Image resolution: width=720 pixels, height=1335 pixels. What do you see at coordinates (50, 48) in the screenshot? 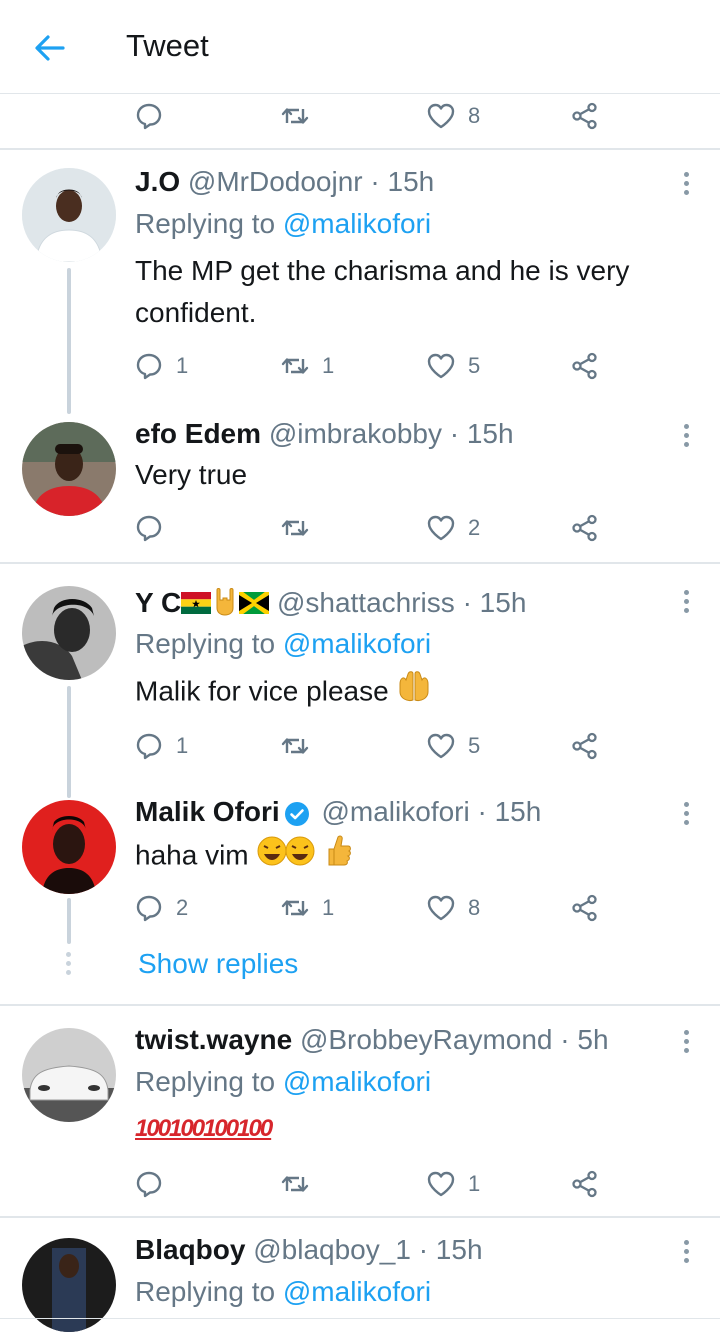
I see `back-arrow-icon` at bounding box center [50, 48].